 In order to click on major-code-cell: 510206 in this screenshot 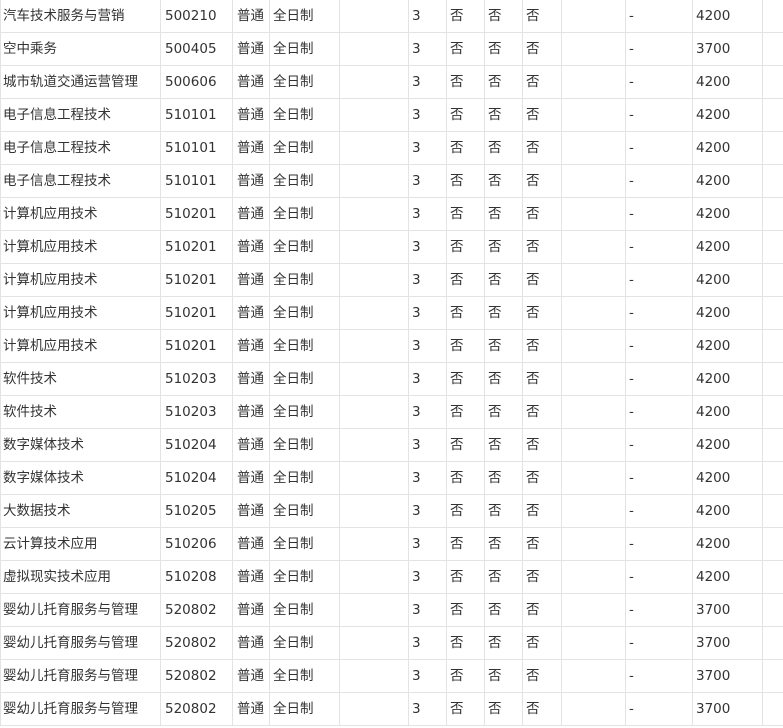, I will do `click(196, 544)`.